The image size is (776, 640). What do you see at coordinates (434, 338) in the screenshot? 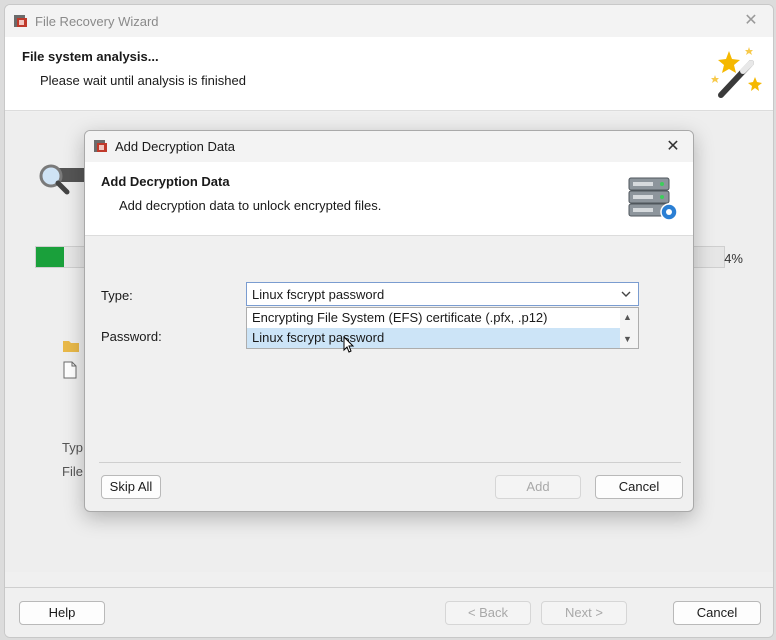
I see `type-option-fscrypt: Linux fscrypt password` at bounding box center [434, 338].